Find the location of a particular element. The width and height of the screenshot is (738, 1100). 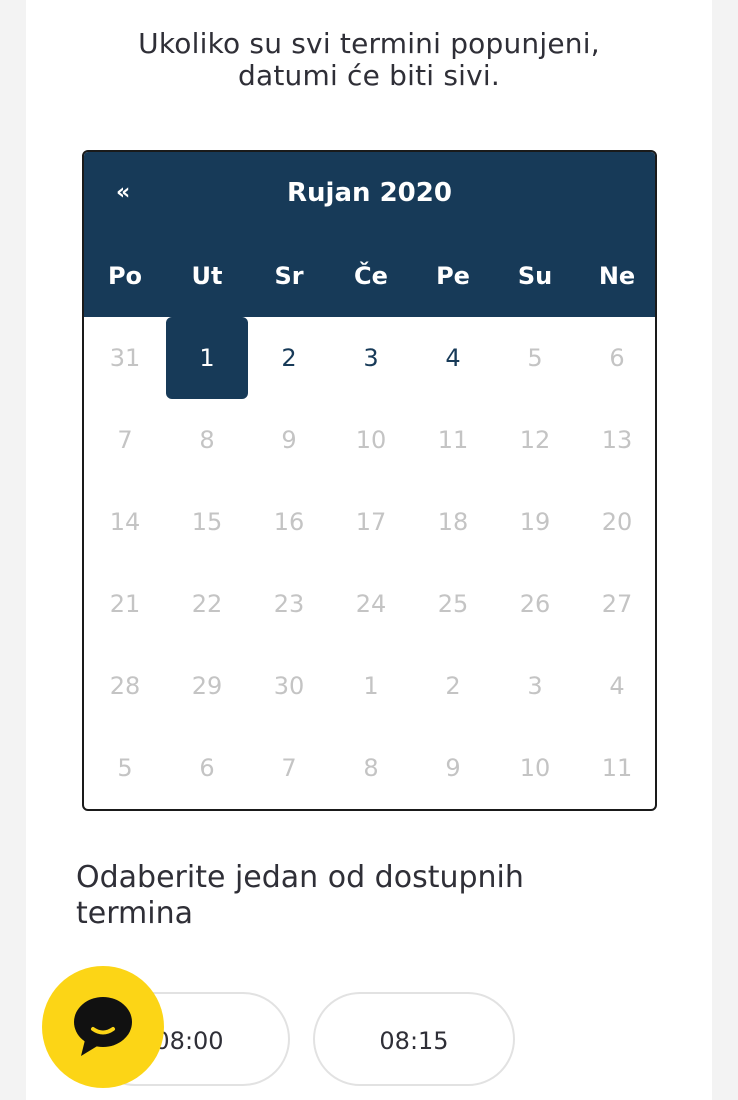

calendar-day-disabled: 3 is located at coordinates (535, 686).